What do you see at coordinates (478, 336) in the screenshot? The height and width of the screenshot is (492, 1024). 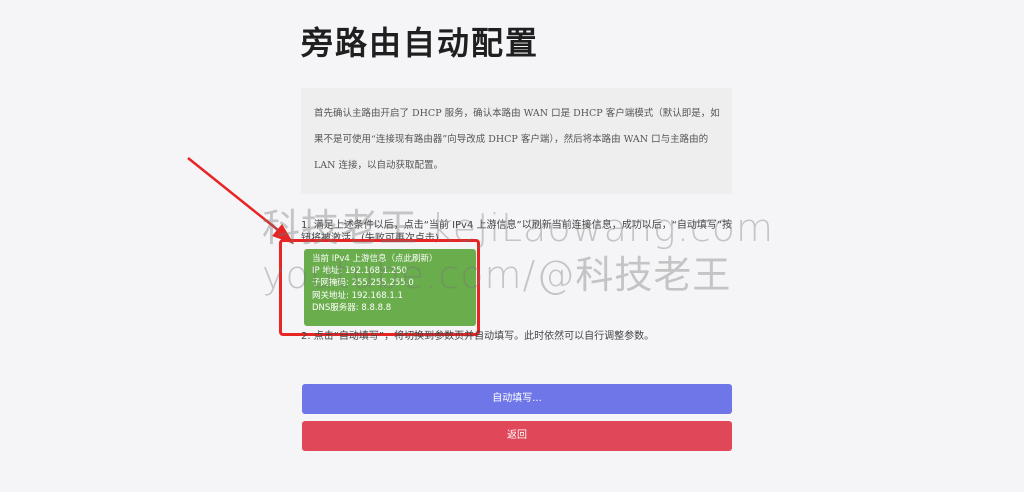 I see `step-2-text: 2. 点击“自动填写”，将切换到参数页并自动填写。此时依然可以自行调整参数。` at bounding box center [478, 336].